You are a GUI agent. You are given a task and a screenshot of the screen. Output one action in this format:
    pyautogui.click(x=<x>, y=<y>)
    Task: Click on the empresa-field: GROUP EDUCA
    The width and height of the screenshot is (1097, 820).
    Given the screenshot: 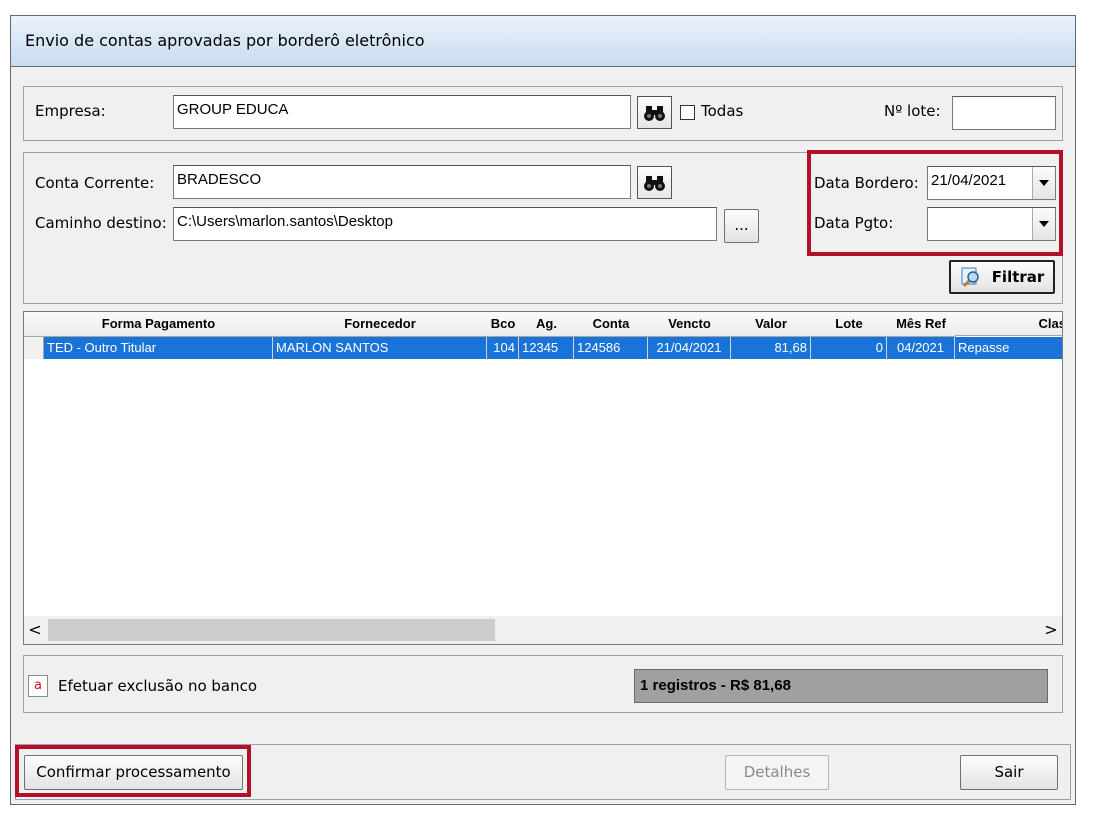 What is the action you would take?
    pyautogui.click(x=402, y=112)
    